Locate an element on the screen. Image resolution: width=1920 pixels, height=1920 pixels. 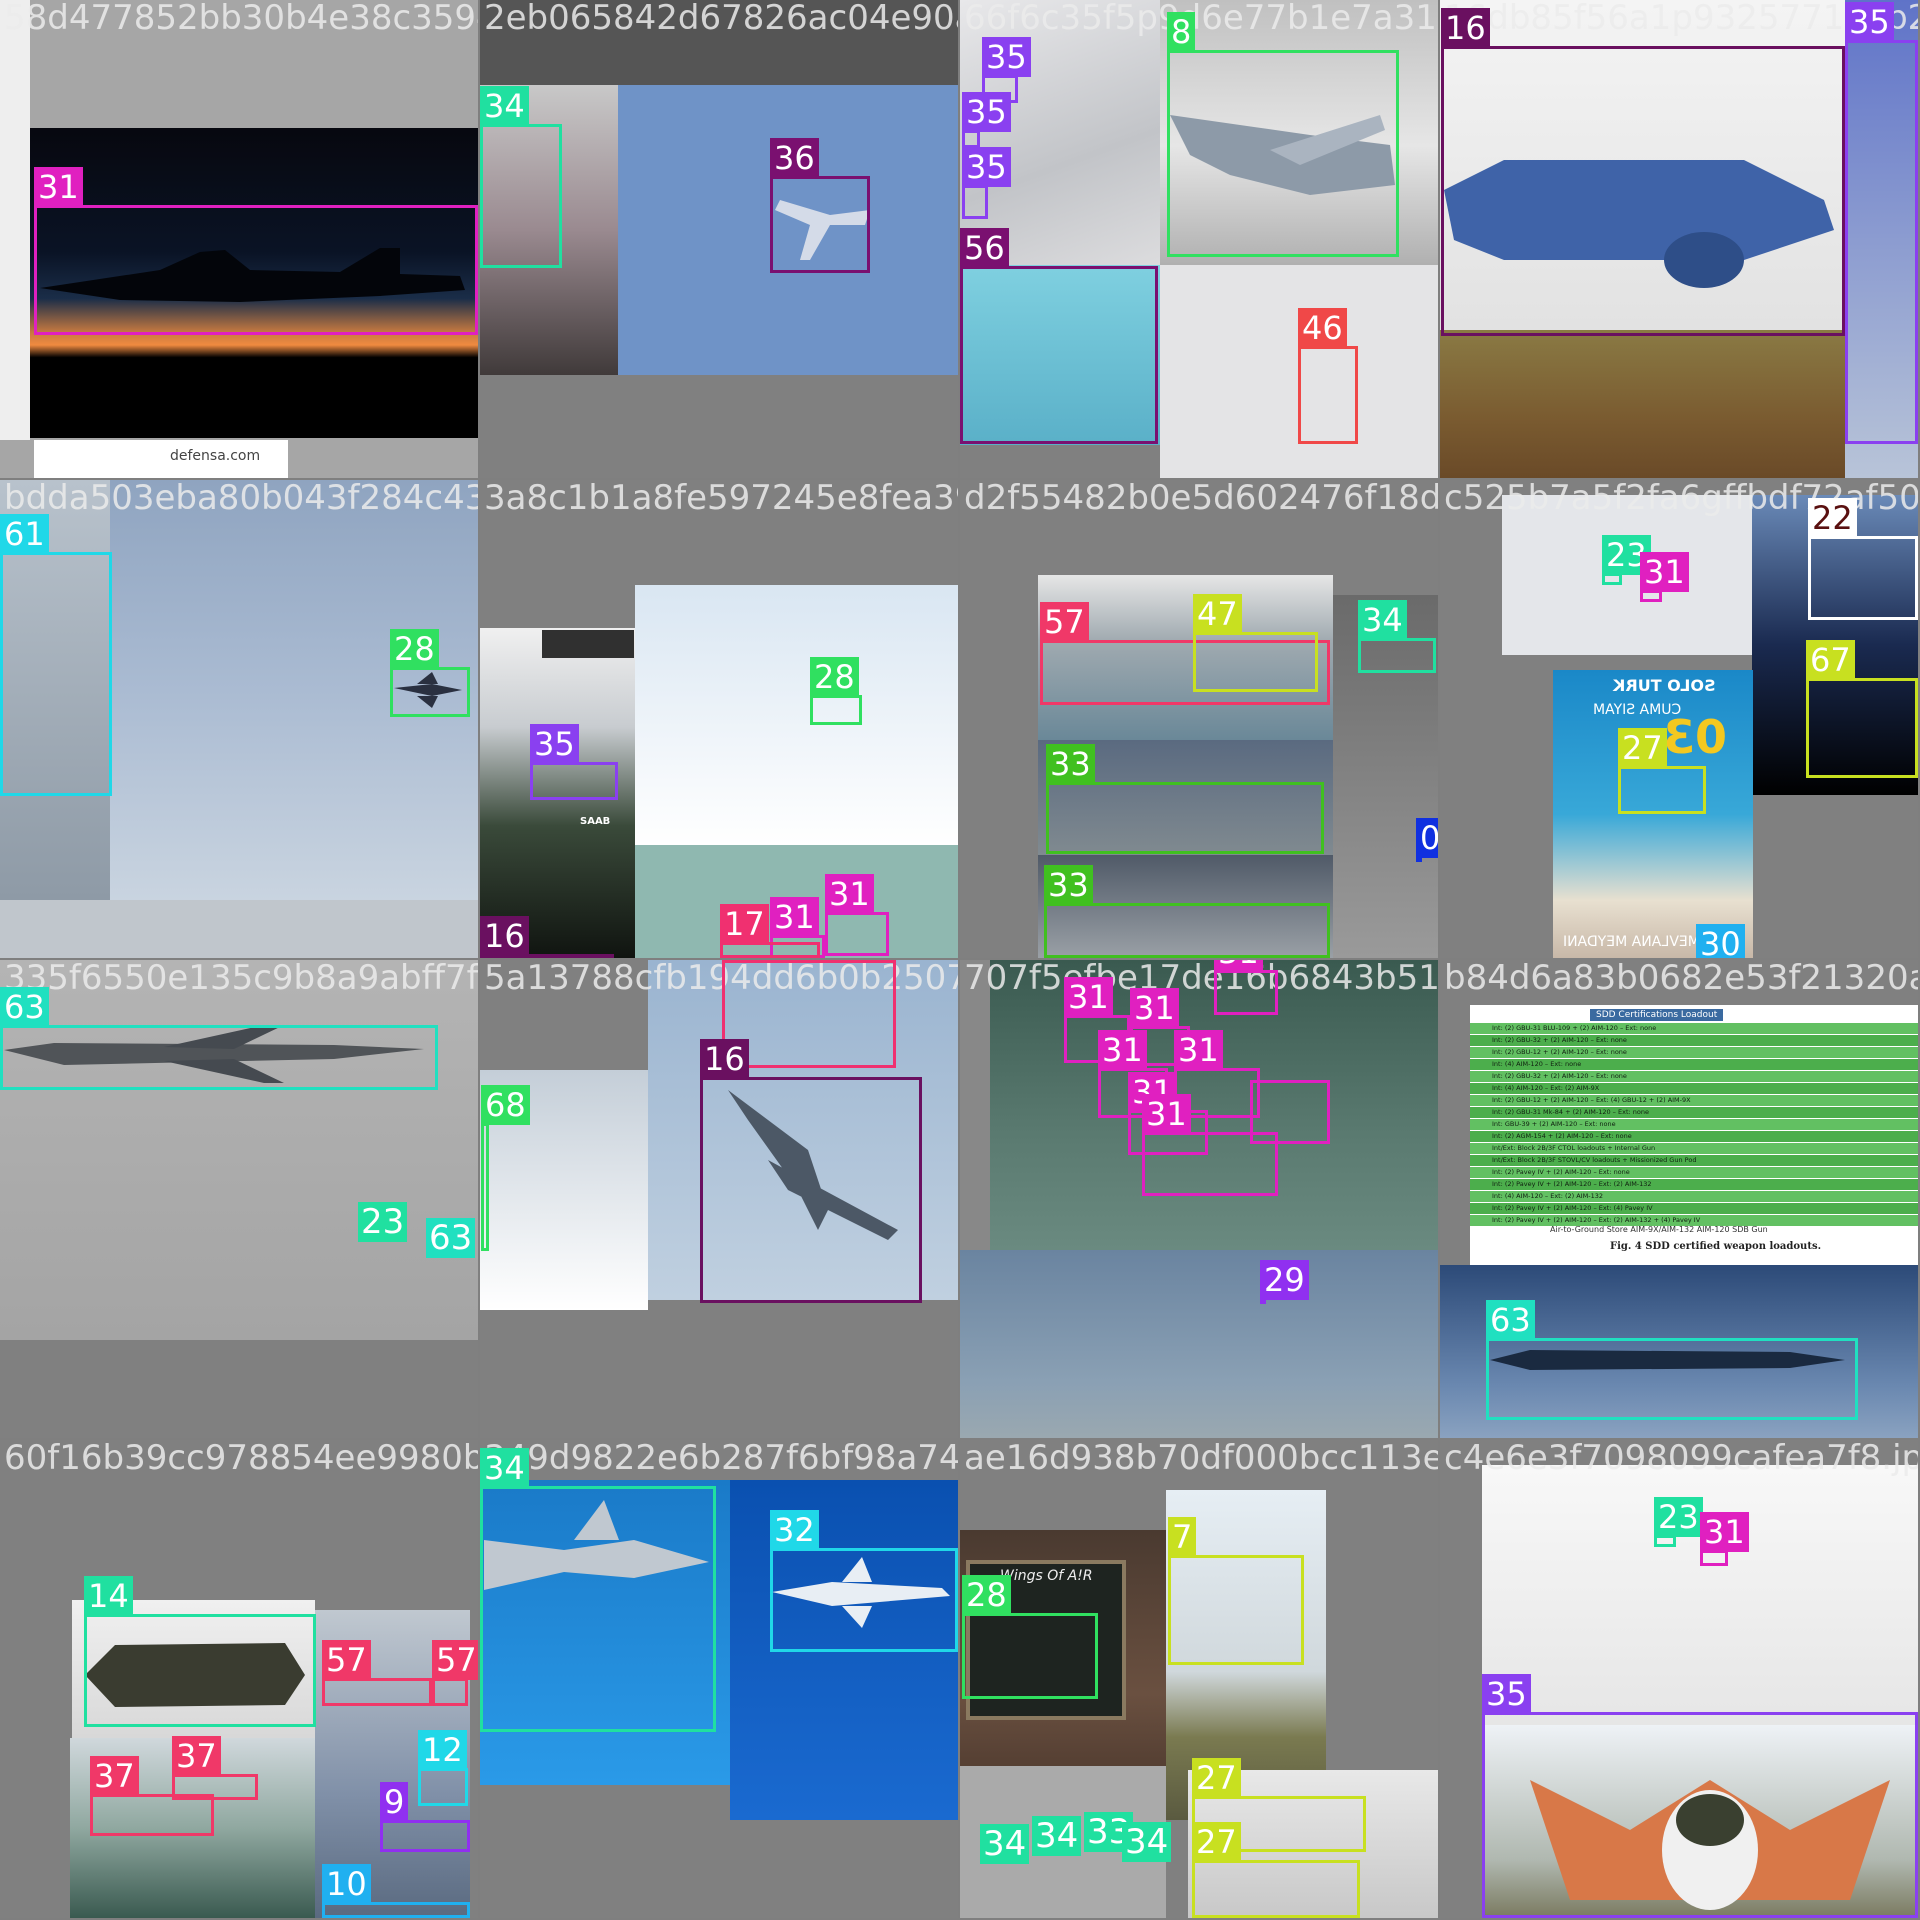
poster-place: MEVLANA MEYDANI is located at coordinates (1631, 942).